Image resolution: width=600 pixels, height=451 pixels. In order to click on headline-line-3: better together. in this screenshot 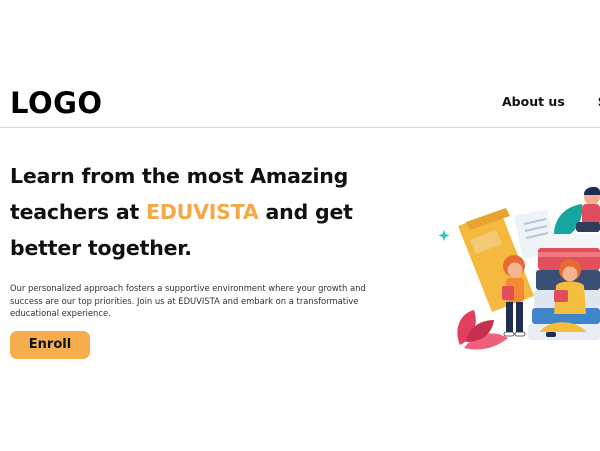, I will do `click(101, 248)`.